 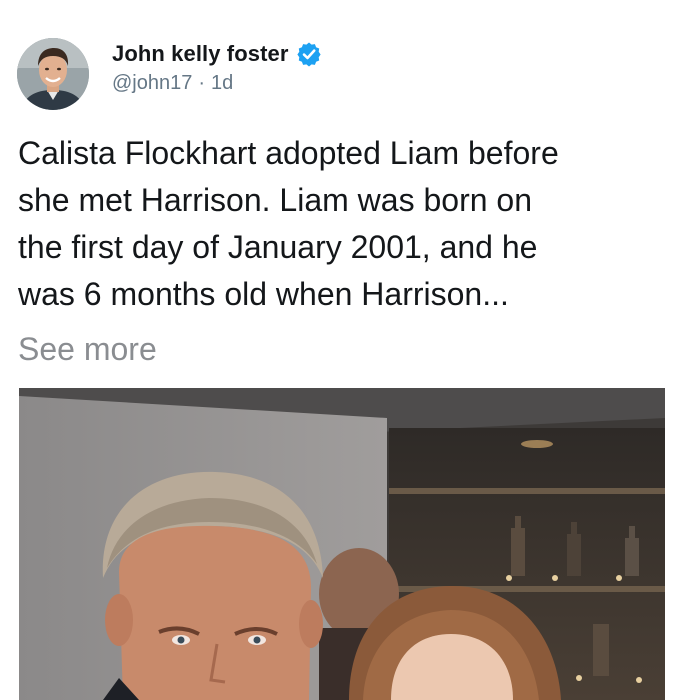 I want to click on name-row: John kelly foster, so click(x=217, y=54).